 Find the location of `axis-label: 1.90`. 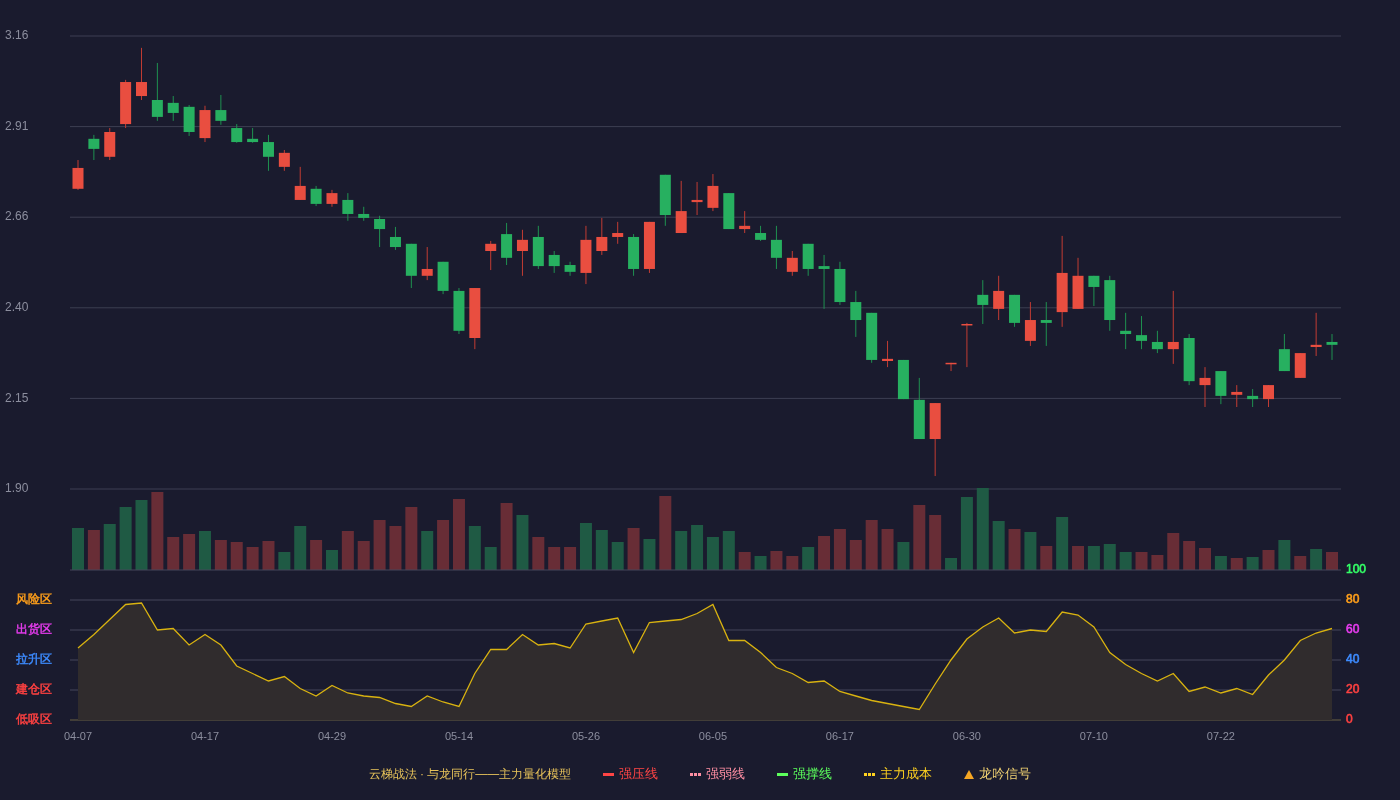

axis-label: 1.90 is located at coordinates (17, 488).